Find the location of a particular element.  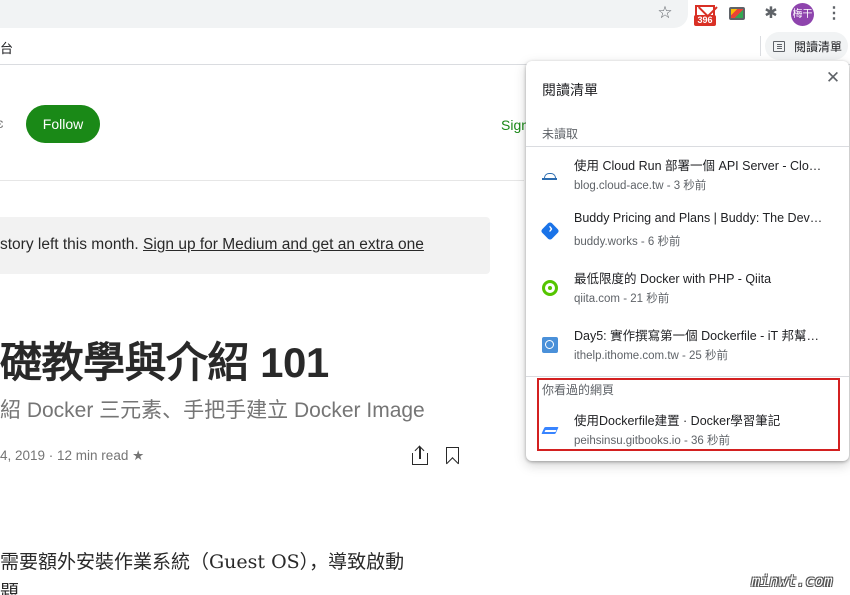

reading-list-label: 閱讀清單 is located at coordinates (818, 46).